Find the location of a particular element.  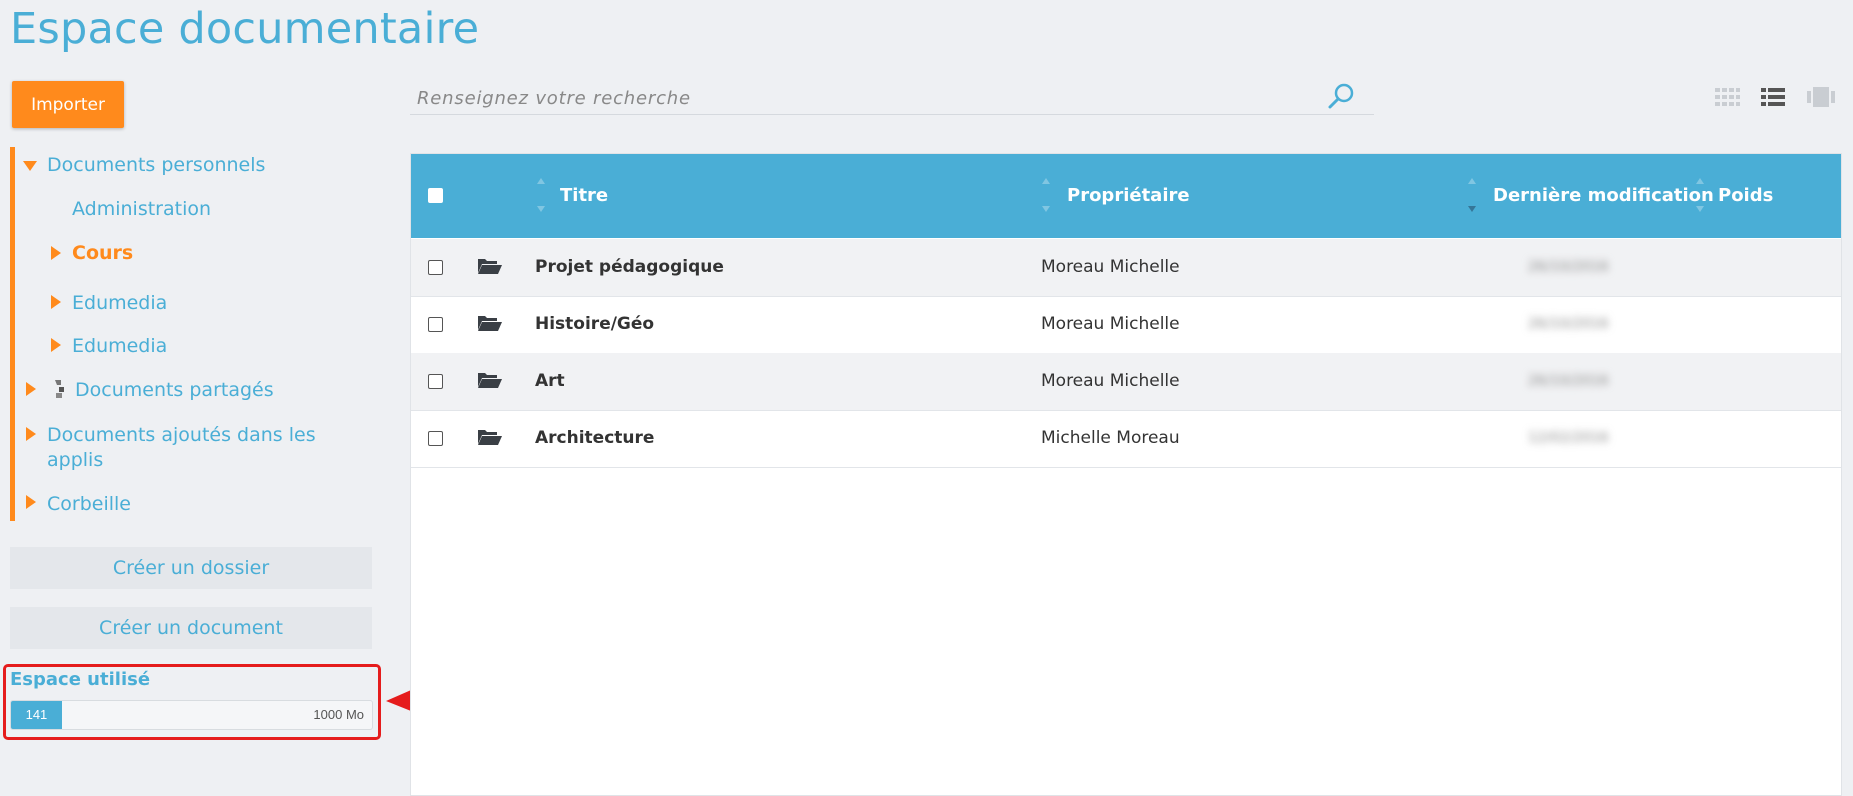

row-title: Art is located at coordinates (550, 381).